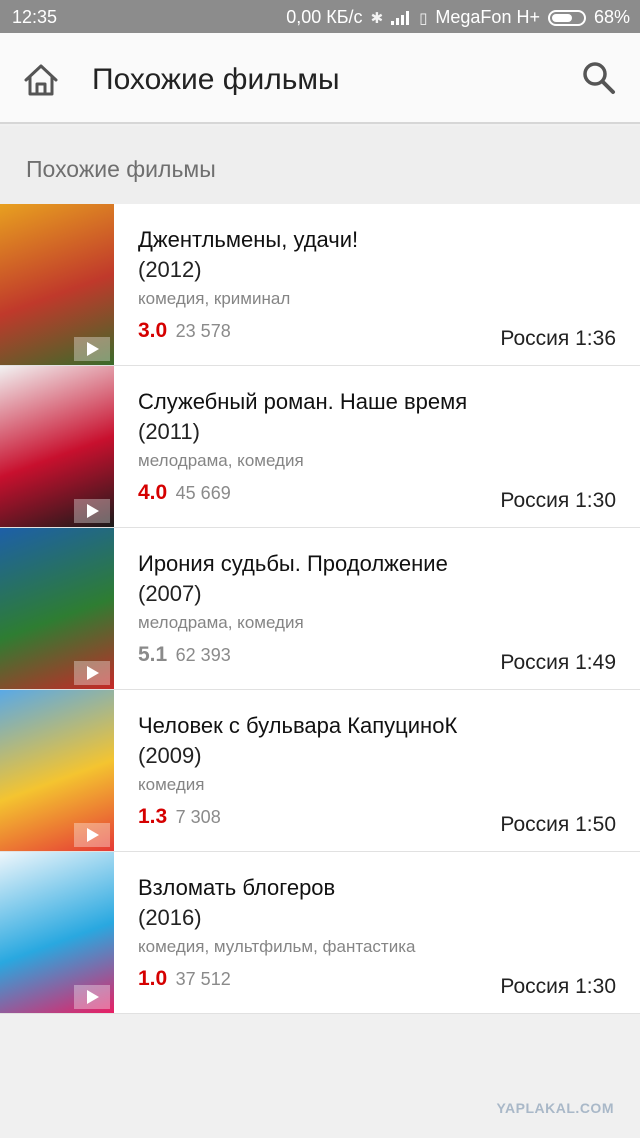 This screenshot has width=640, height=1138. What do you see at coordinates (153, 492) in the screenshot?
I see `movie-rating: 4.0` at bounding box center [153, 492].